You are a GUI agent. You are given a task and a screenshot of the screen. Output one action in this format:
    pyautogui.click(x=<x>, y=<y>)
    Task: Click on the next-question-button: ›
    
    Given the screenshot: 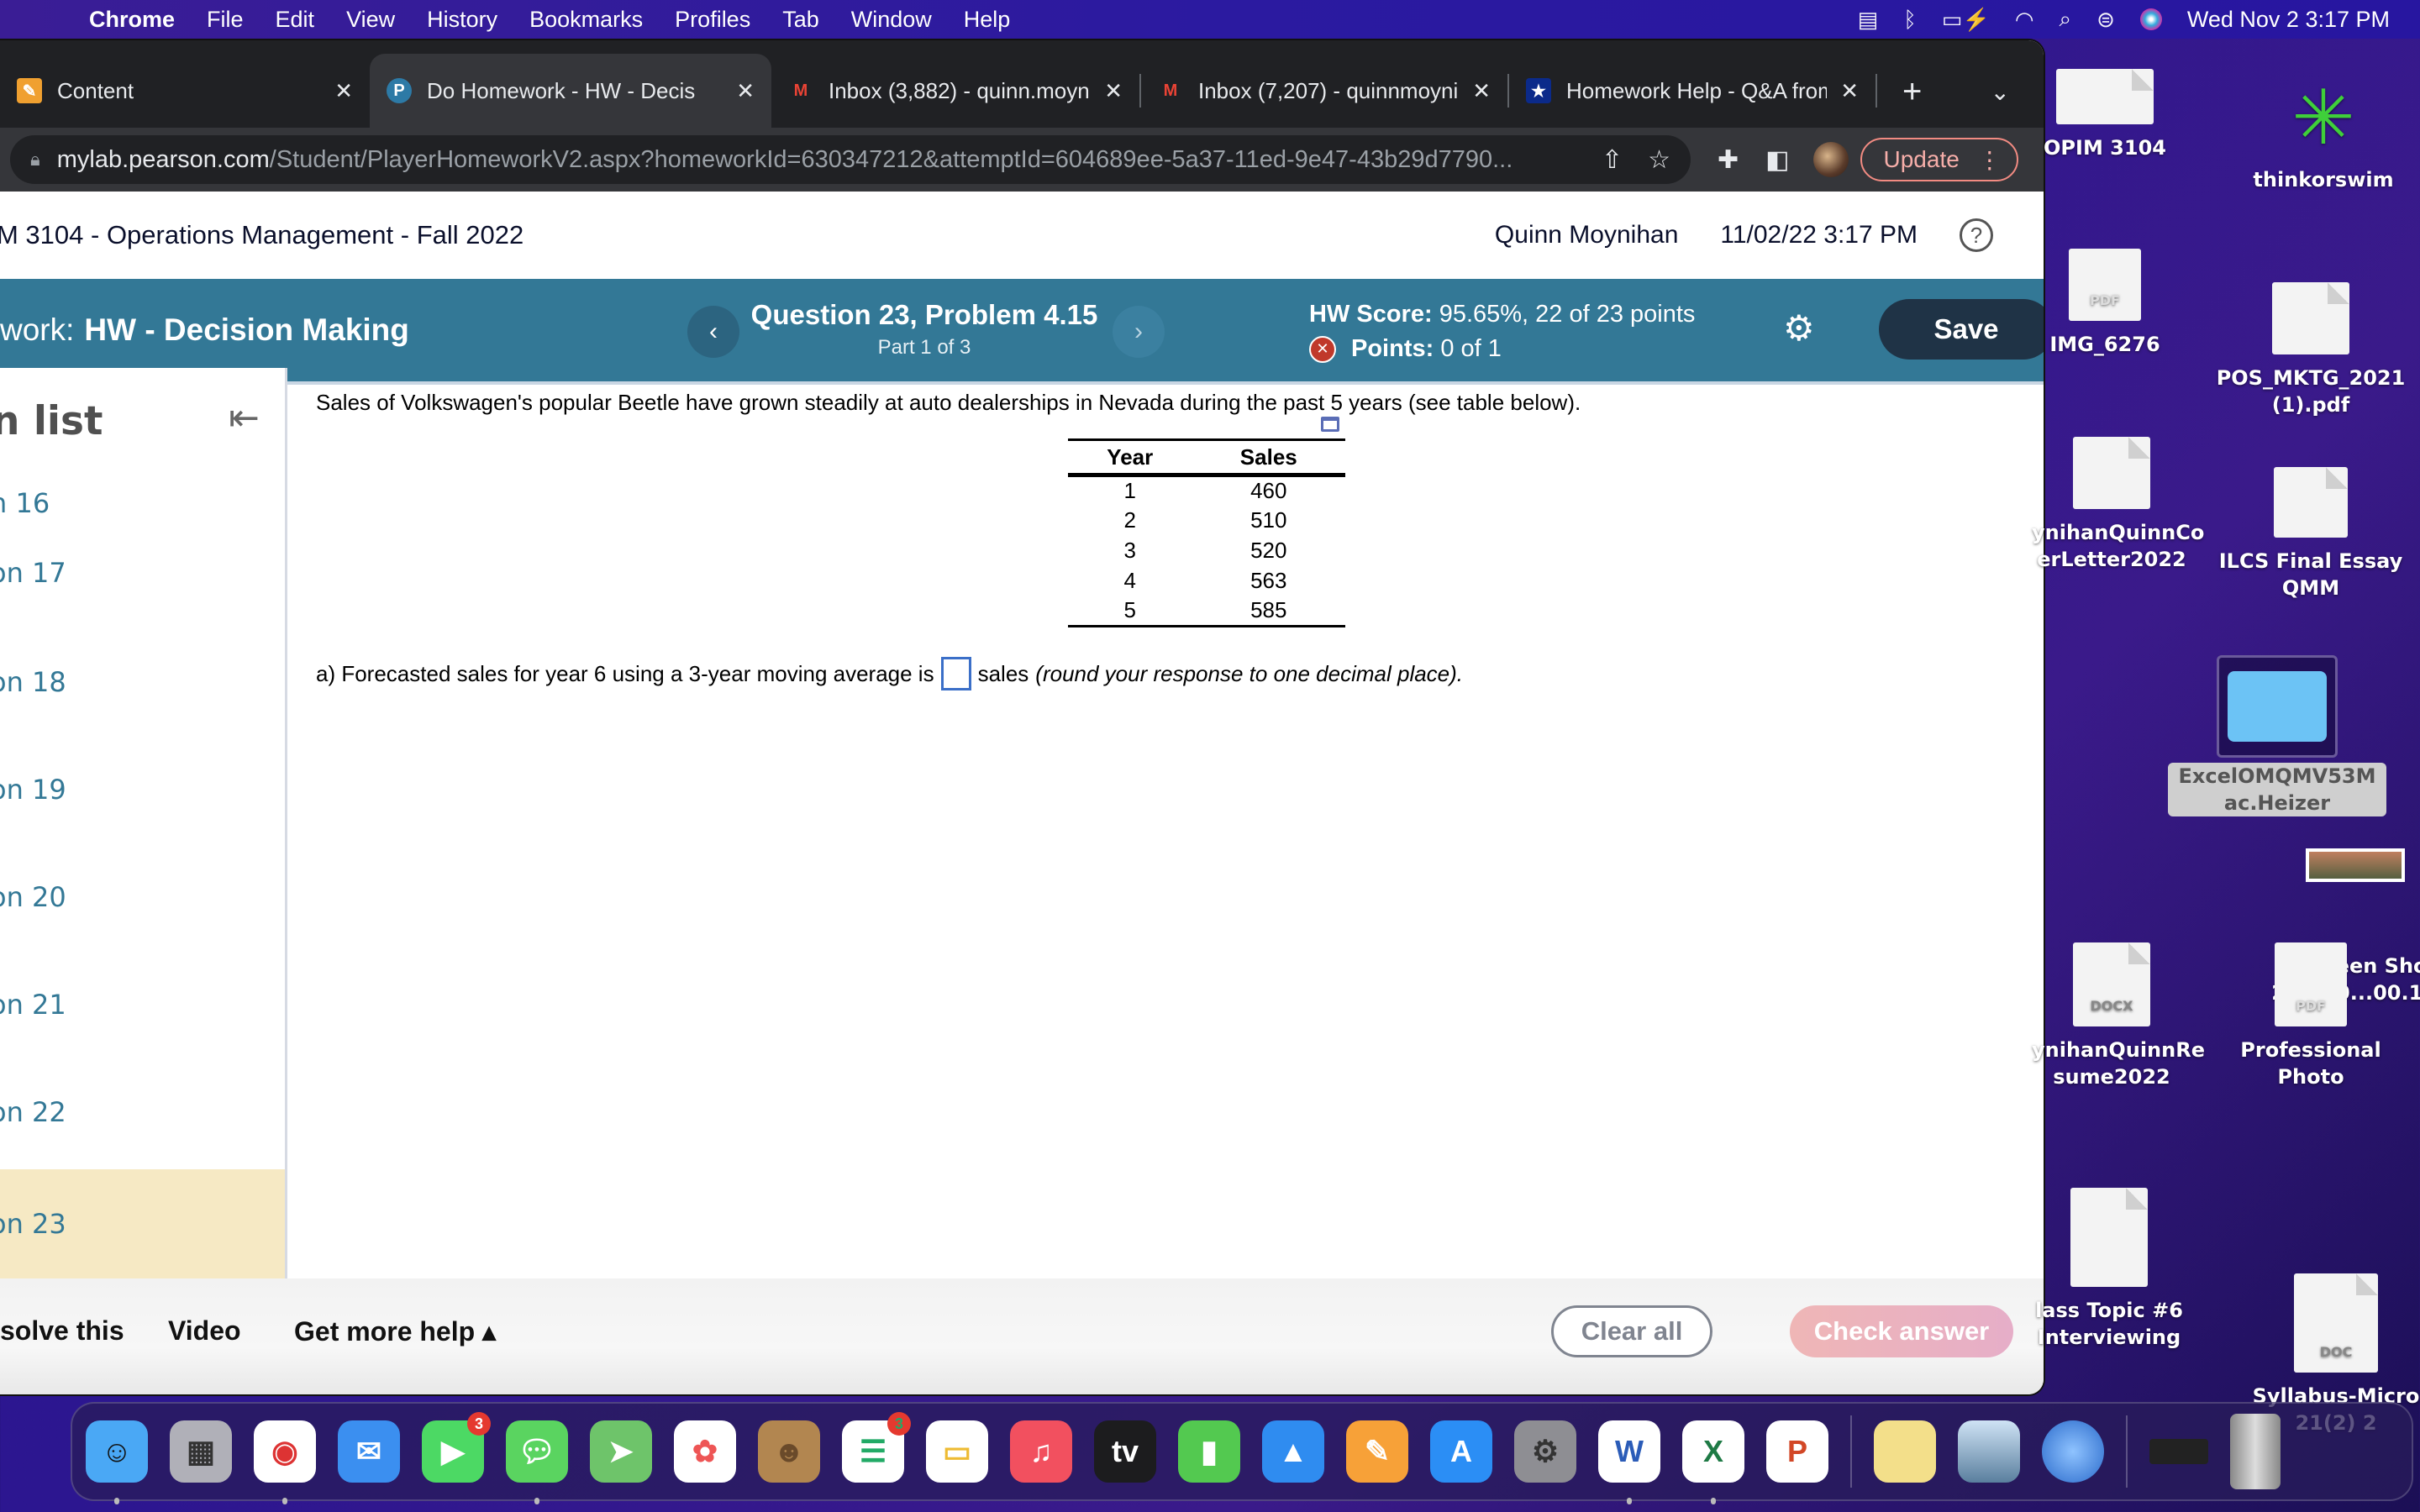 What is the action you would take?
    pyautogui.click(x=1139, y=332)
    